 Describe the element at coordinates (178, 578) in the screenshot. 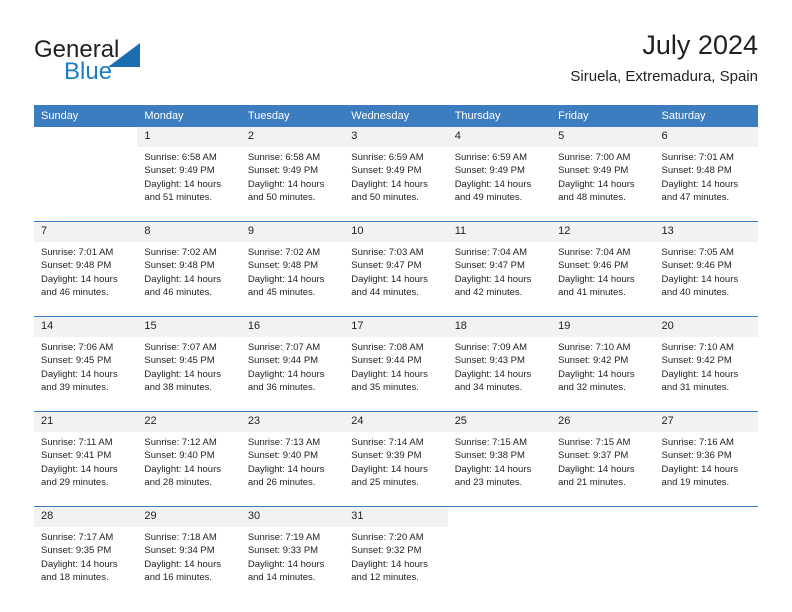

I see `day-info-line: and 16 minutes.` at that location.